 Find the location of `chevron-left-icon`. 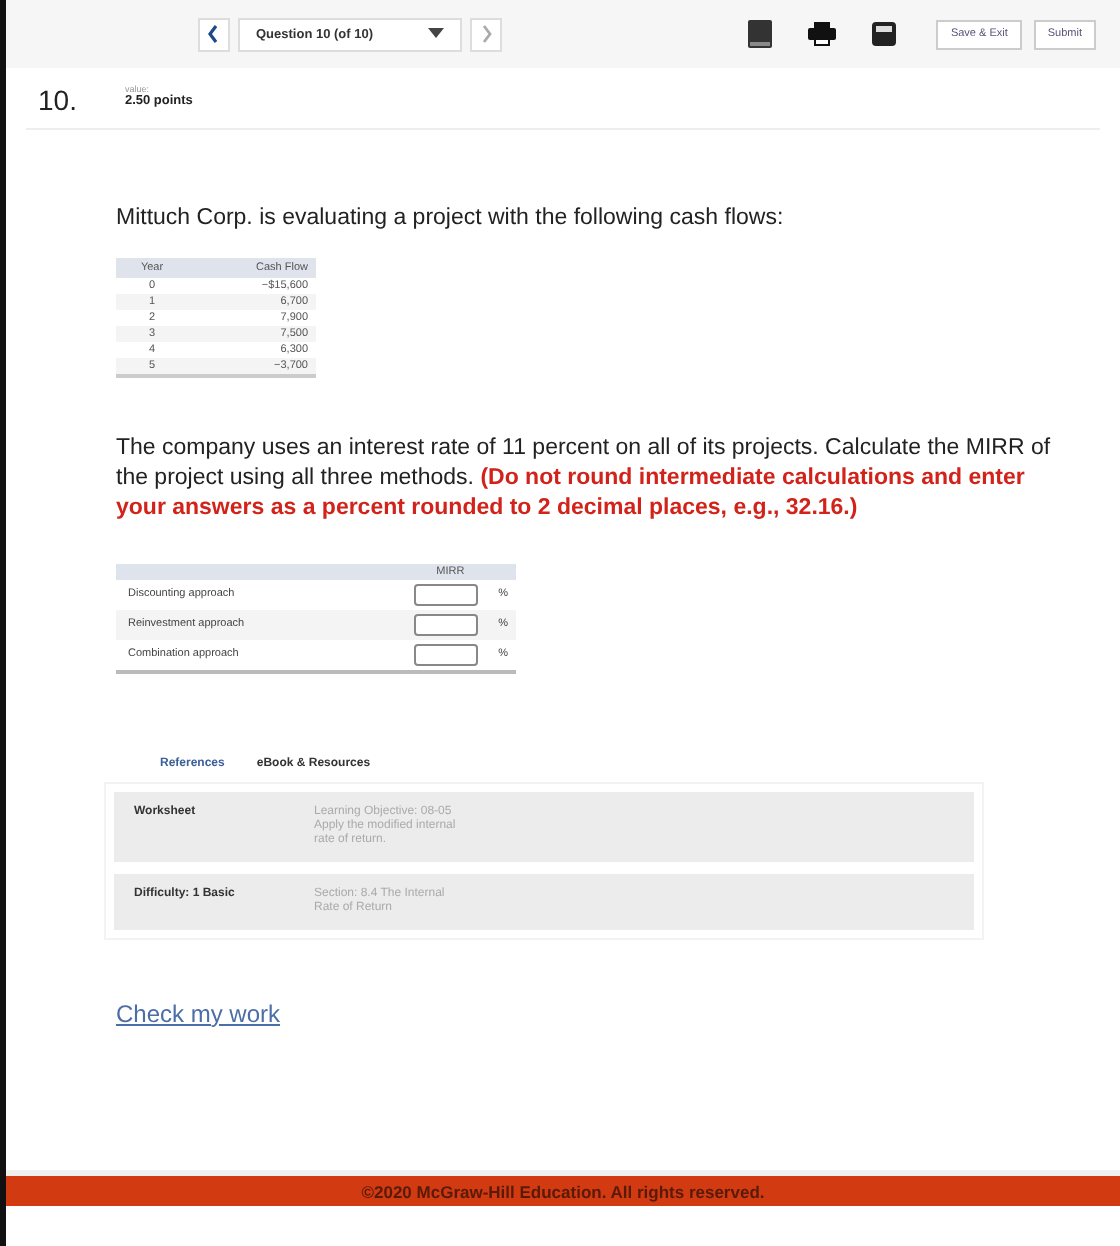

chevron-left-icon is located at coordinates (214, 34).